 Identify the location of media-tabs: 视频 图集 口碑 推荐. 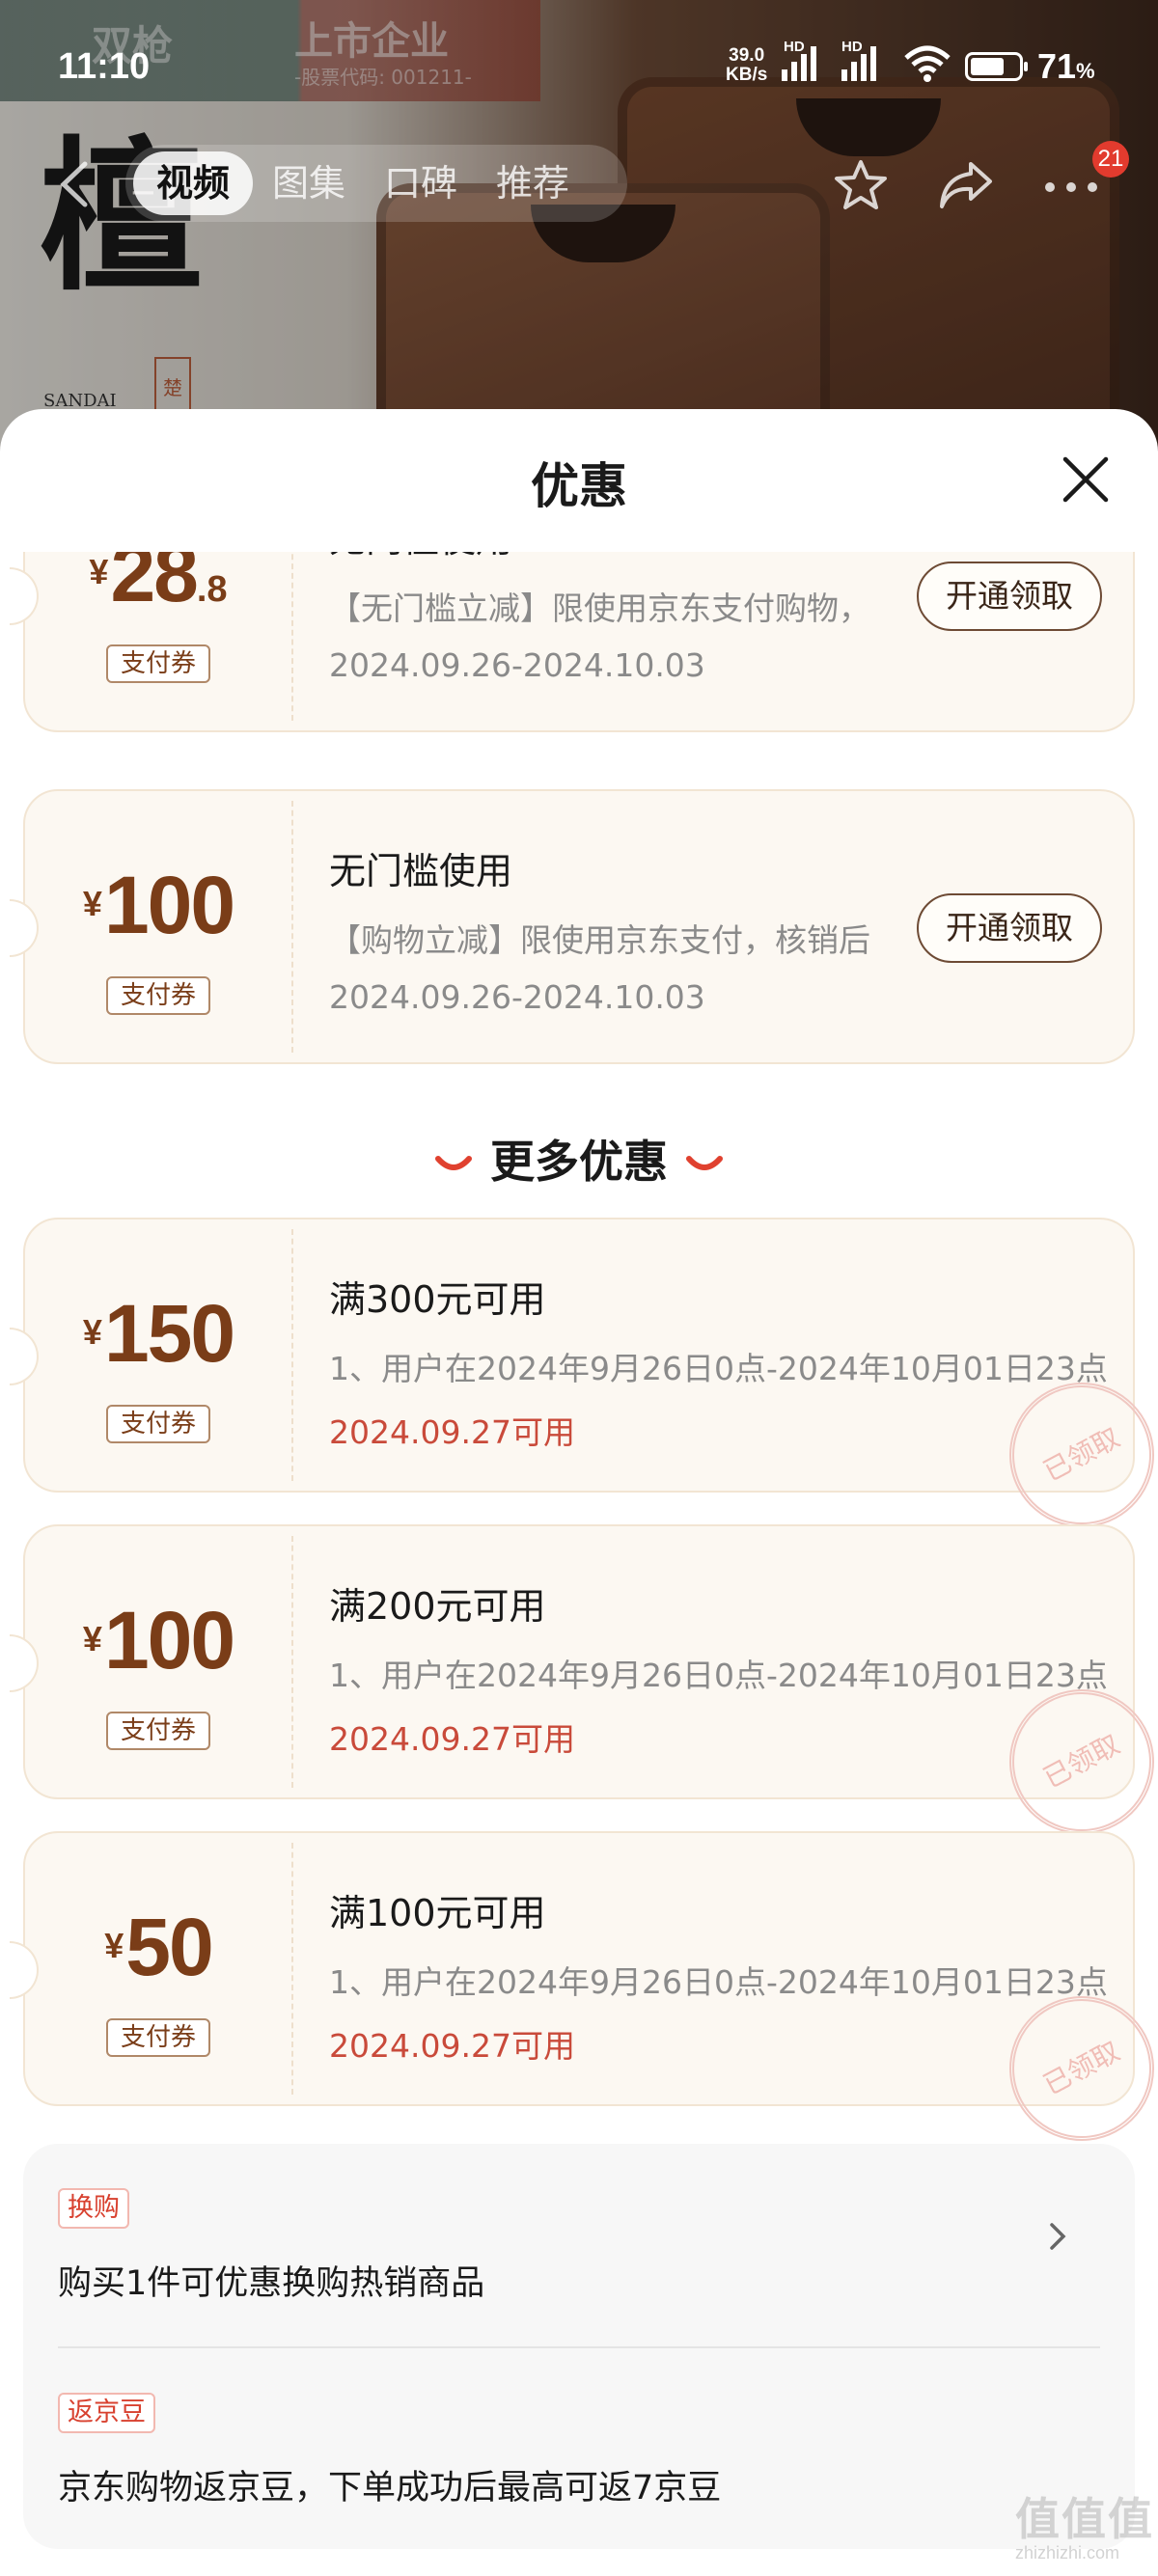
(376, 184).